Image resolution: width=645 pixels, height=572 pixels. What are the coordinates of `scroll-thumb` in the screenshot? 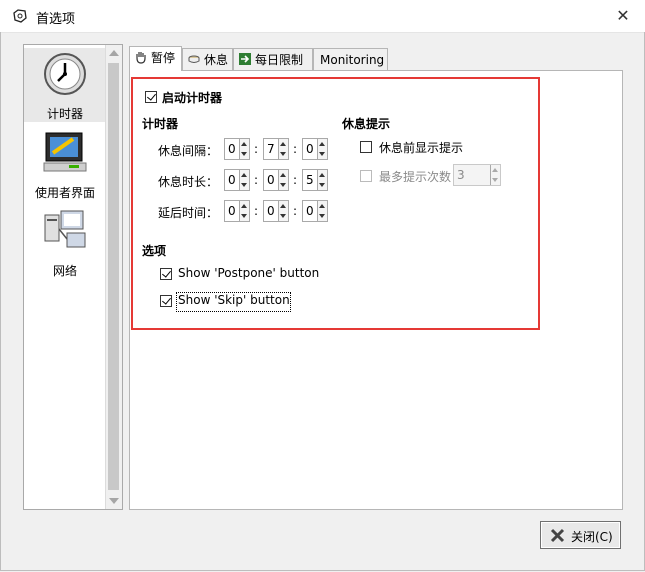 It's located at (113, 276).